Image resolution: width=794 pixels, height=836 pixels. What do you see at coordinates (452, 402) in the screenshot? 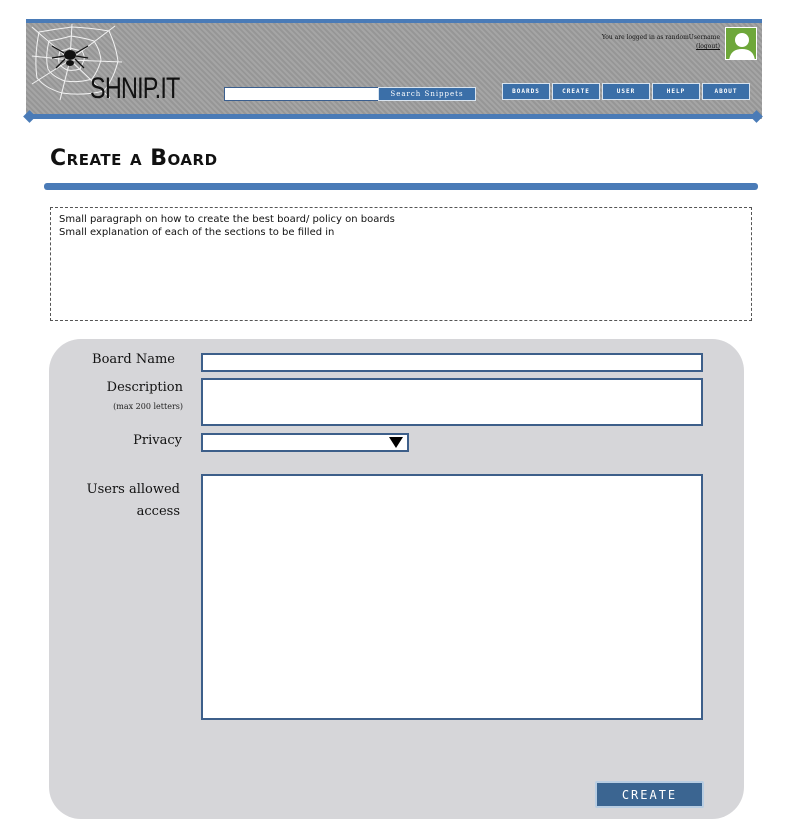
I see `description-field` at bounding box center [452, 402].